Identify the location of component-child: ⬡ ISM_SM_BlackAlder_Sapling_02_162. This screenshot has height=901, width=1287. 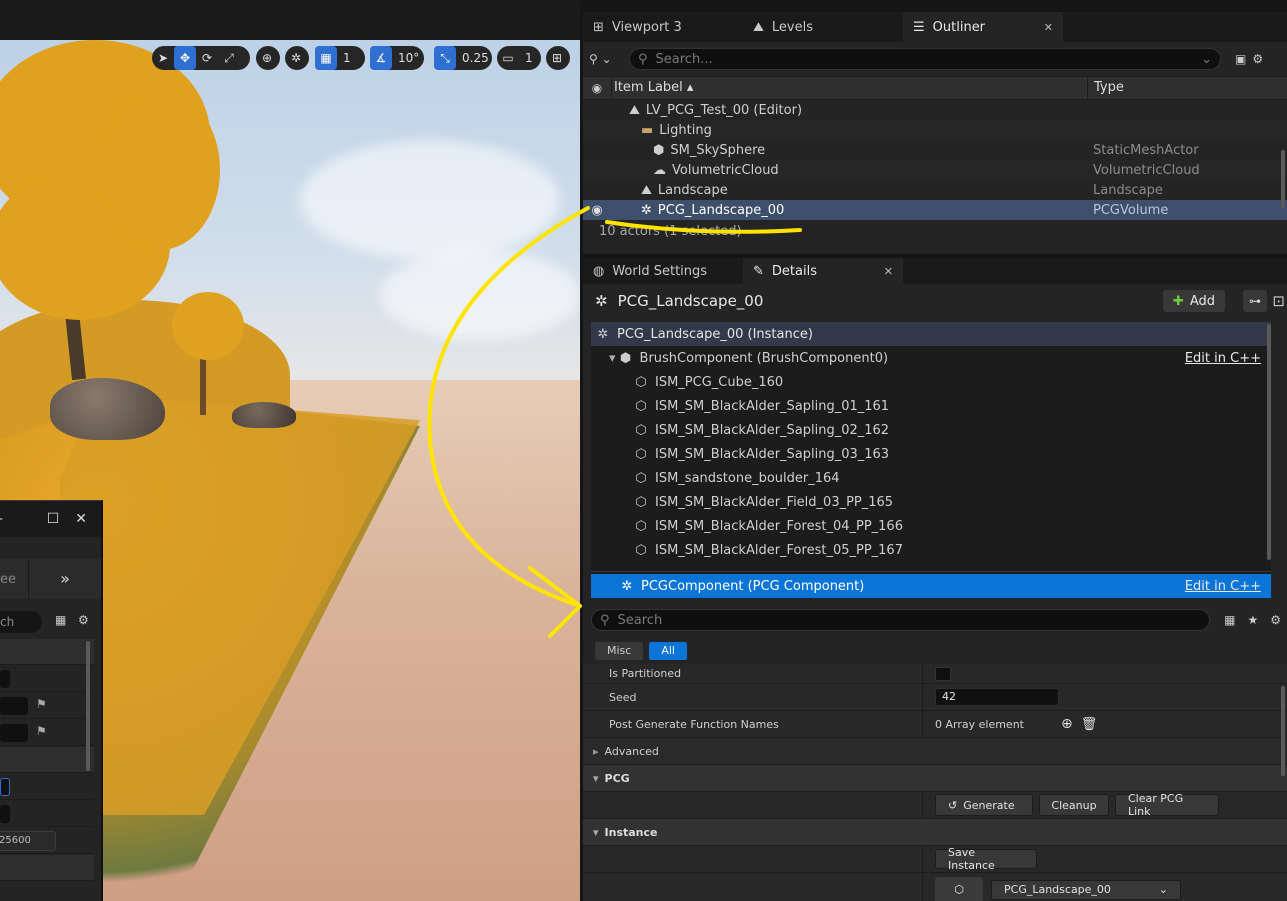
(931, 430).